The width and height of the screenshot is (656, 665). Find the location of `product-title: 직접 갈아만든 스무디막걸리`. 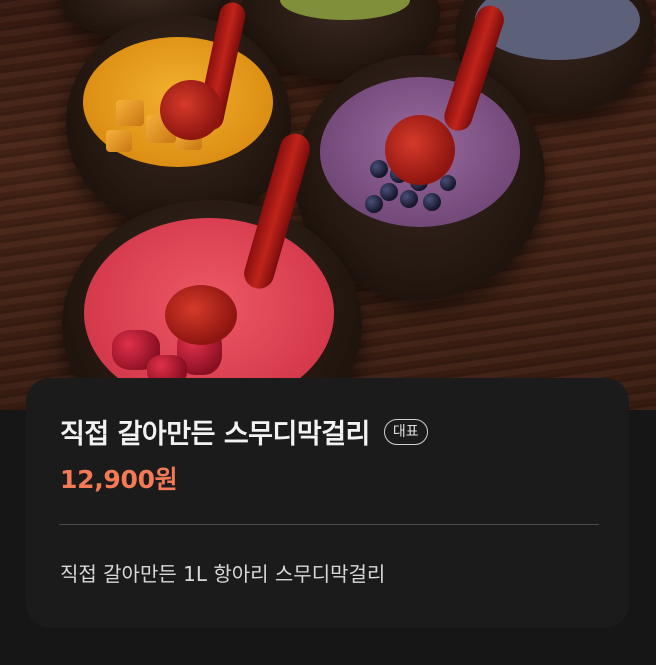

product-title: 직접 갈아만든 스무디막걸리 is located at coordinates (215, 434).